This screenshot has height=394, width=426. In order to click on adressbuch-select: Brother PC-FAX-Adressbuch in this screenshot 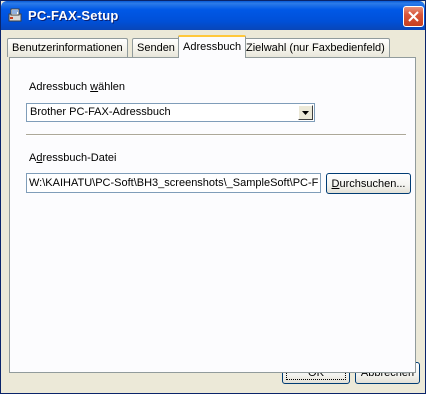, I will do `click(170, 112)`.